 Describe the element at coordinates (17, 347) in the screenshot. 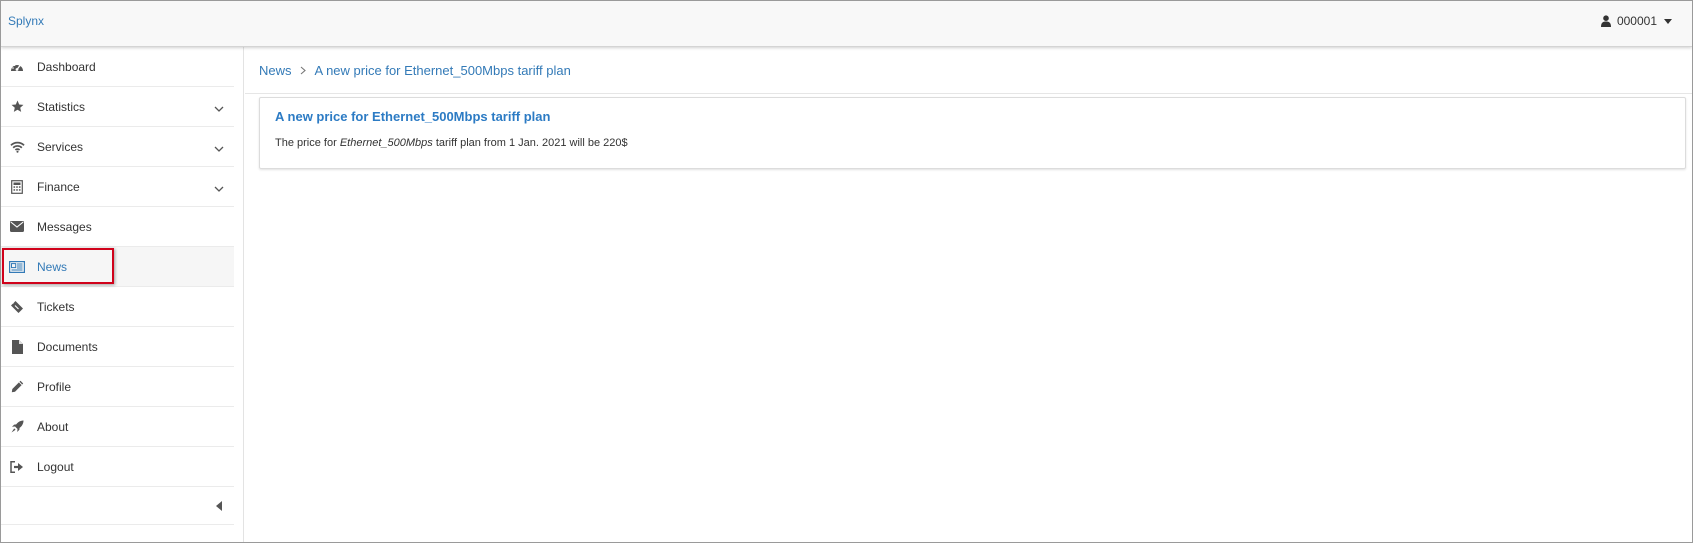

I see `document-icon` at that location.